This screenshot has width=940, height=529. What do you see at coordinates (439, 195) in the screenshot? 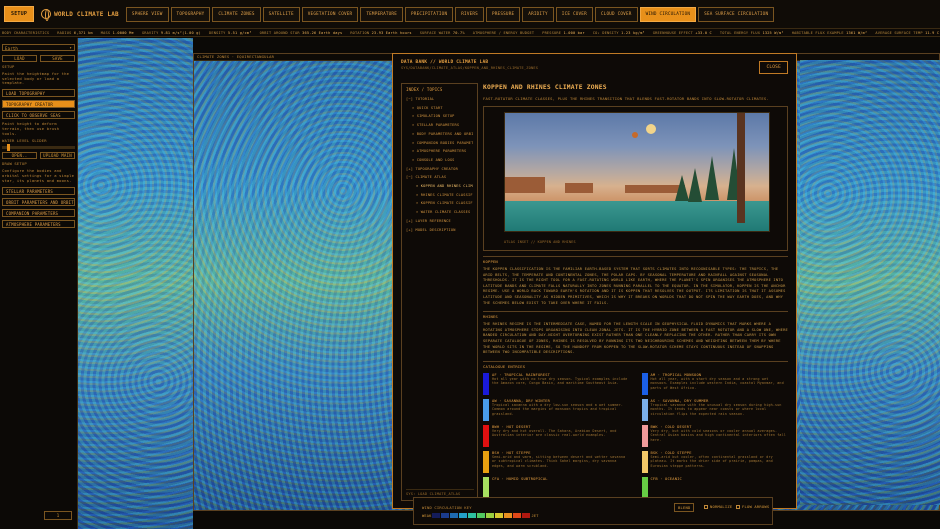
I see `index-item: » RHINES CLIMATE CLASSIFICATION` at bounding box center [439, 195].